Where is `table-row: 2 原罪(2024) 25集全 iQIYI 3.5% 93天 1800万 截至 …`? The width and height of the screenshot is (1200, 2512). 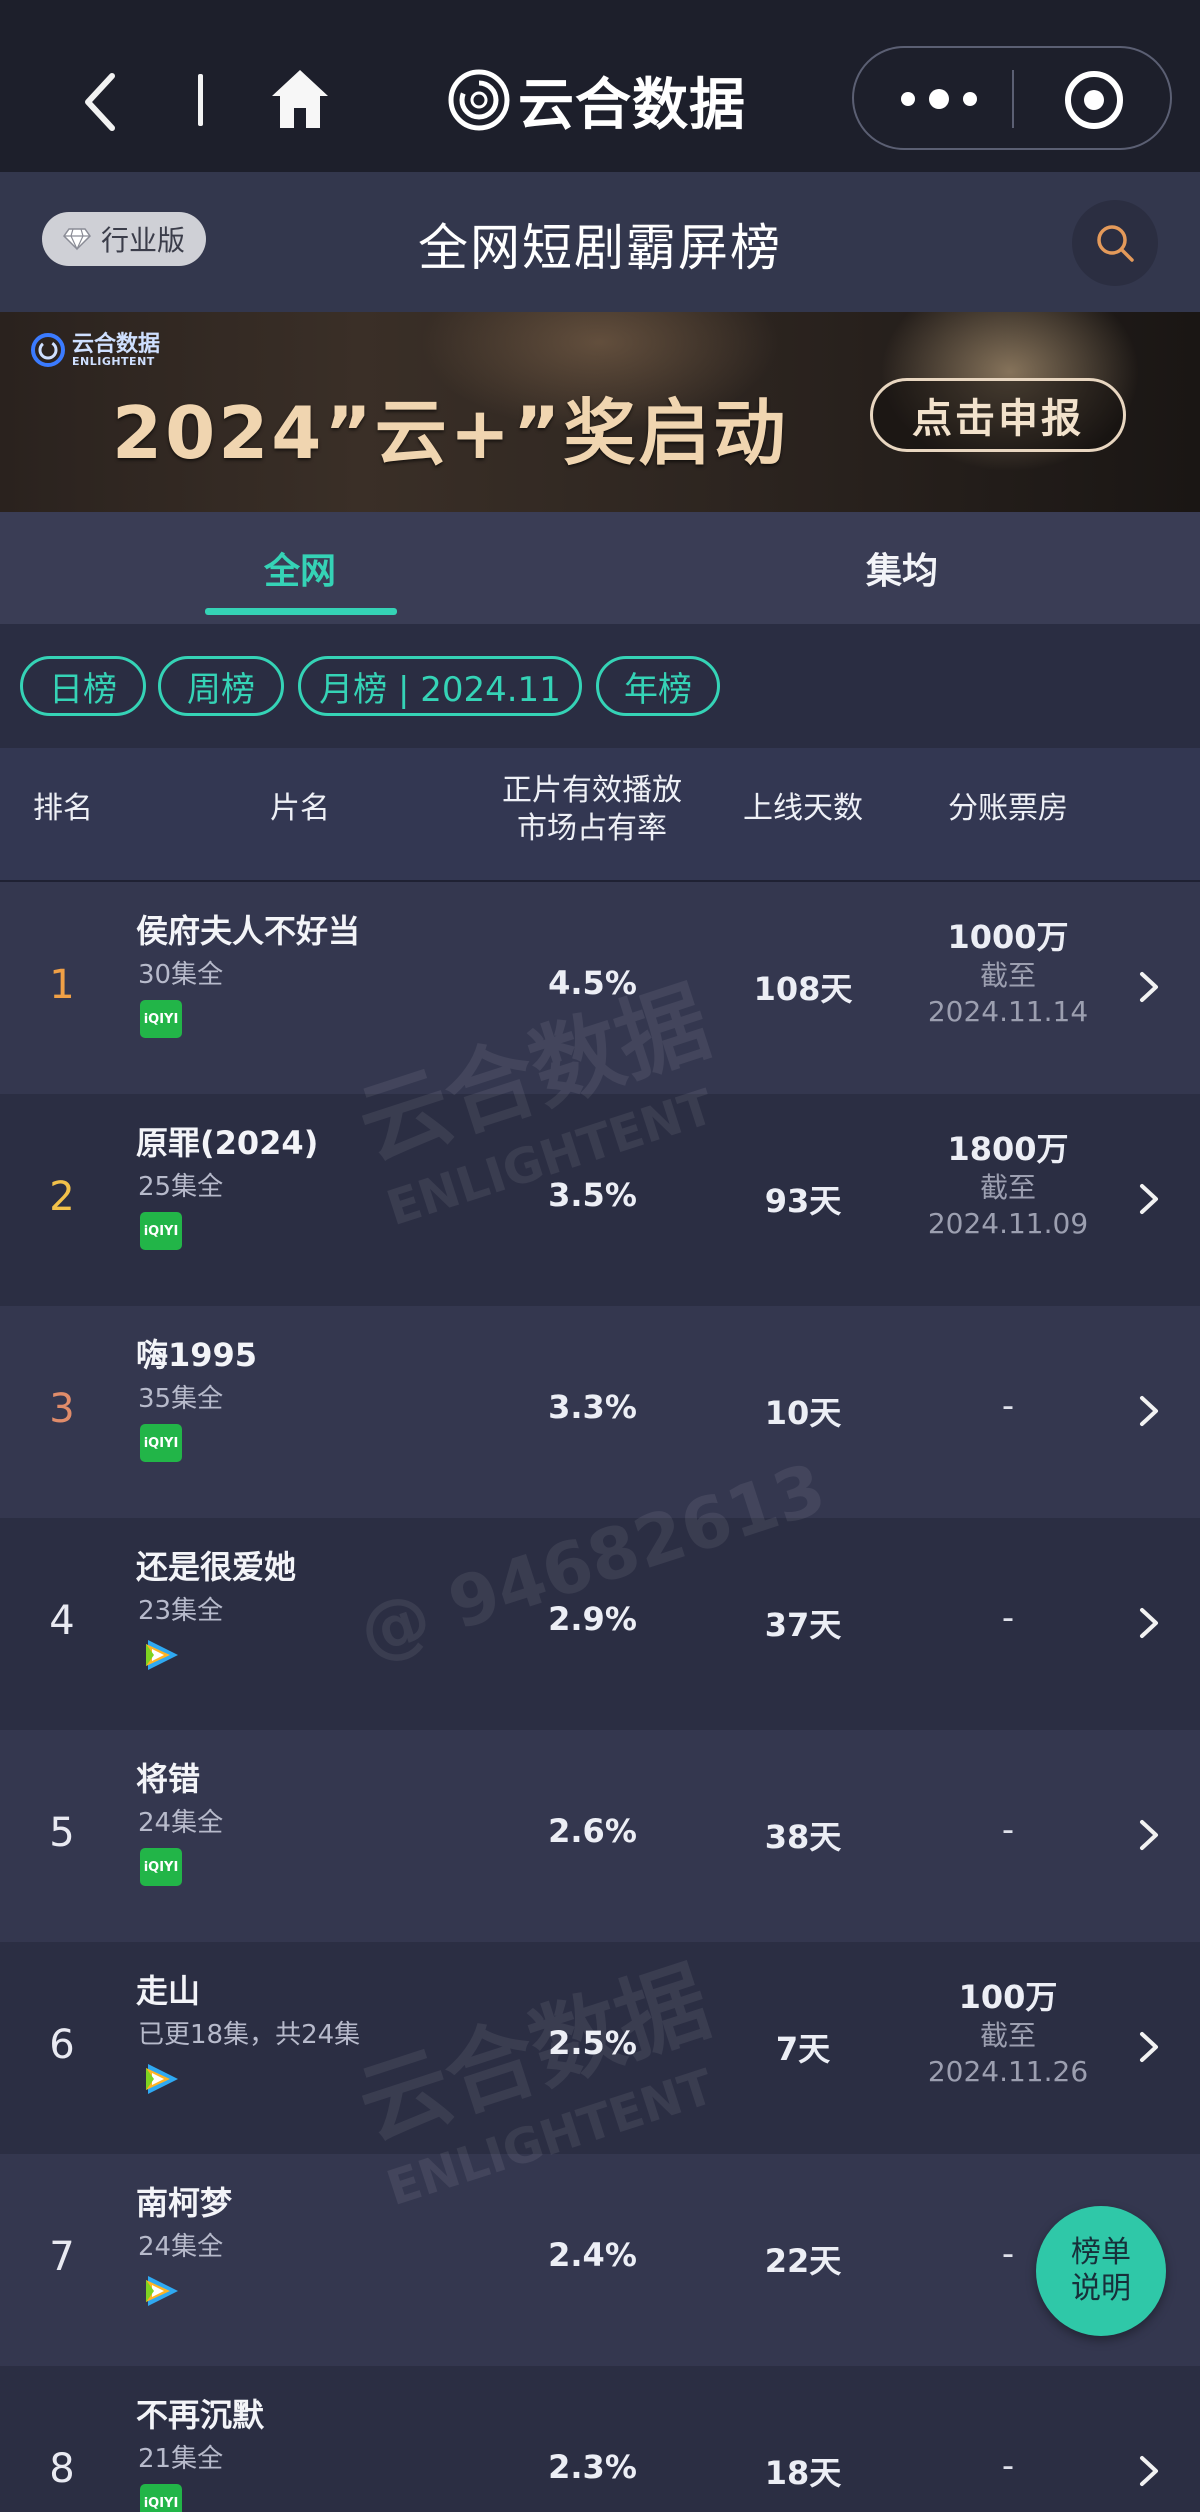 table-row: 2 原罪(2024) 25集全 iQIYI 3.5% 93天 1800万 截至 … is located at coordinates (600, 1200).